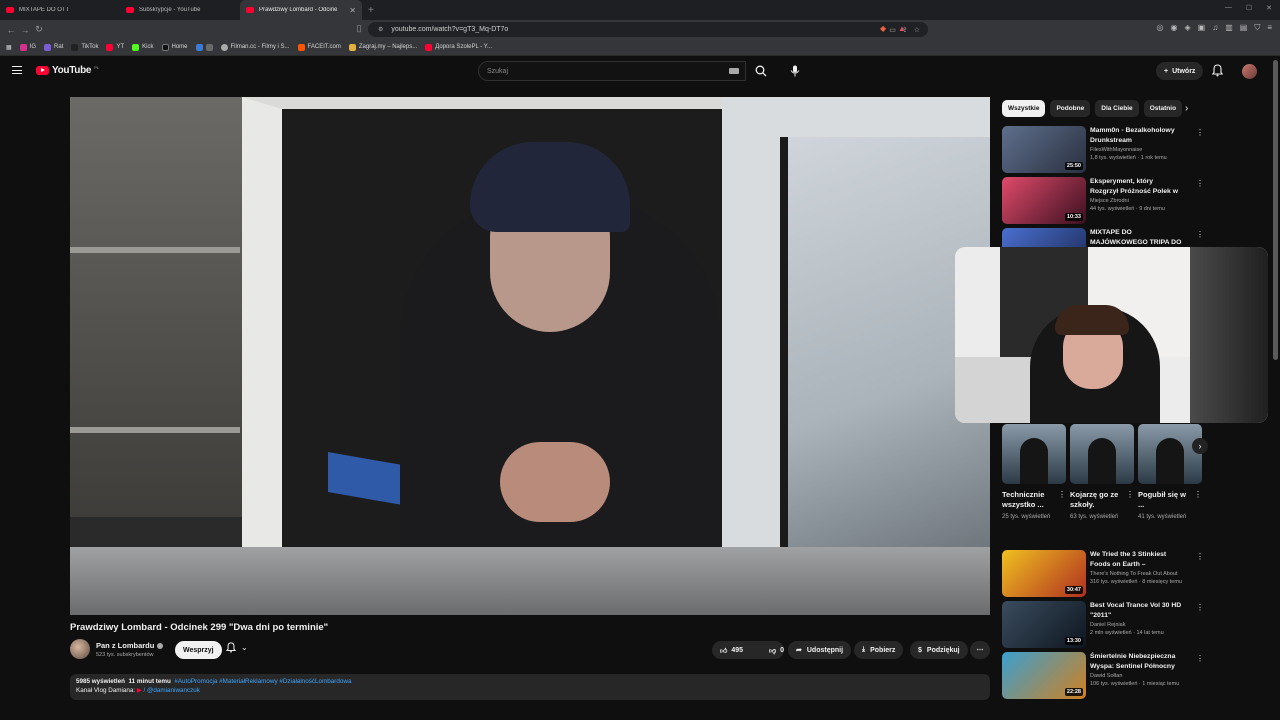 This screenshot has width=1280, height=720. Describe the element at coordinates (1073, 590) in the screenshot. I see `duration-badge: 30:47` at that location.